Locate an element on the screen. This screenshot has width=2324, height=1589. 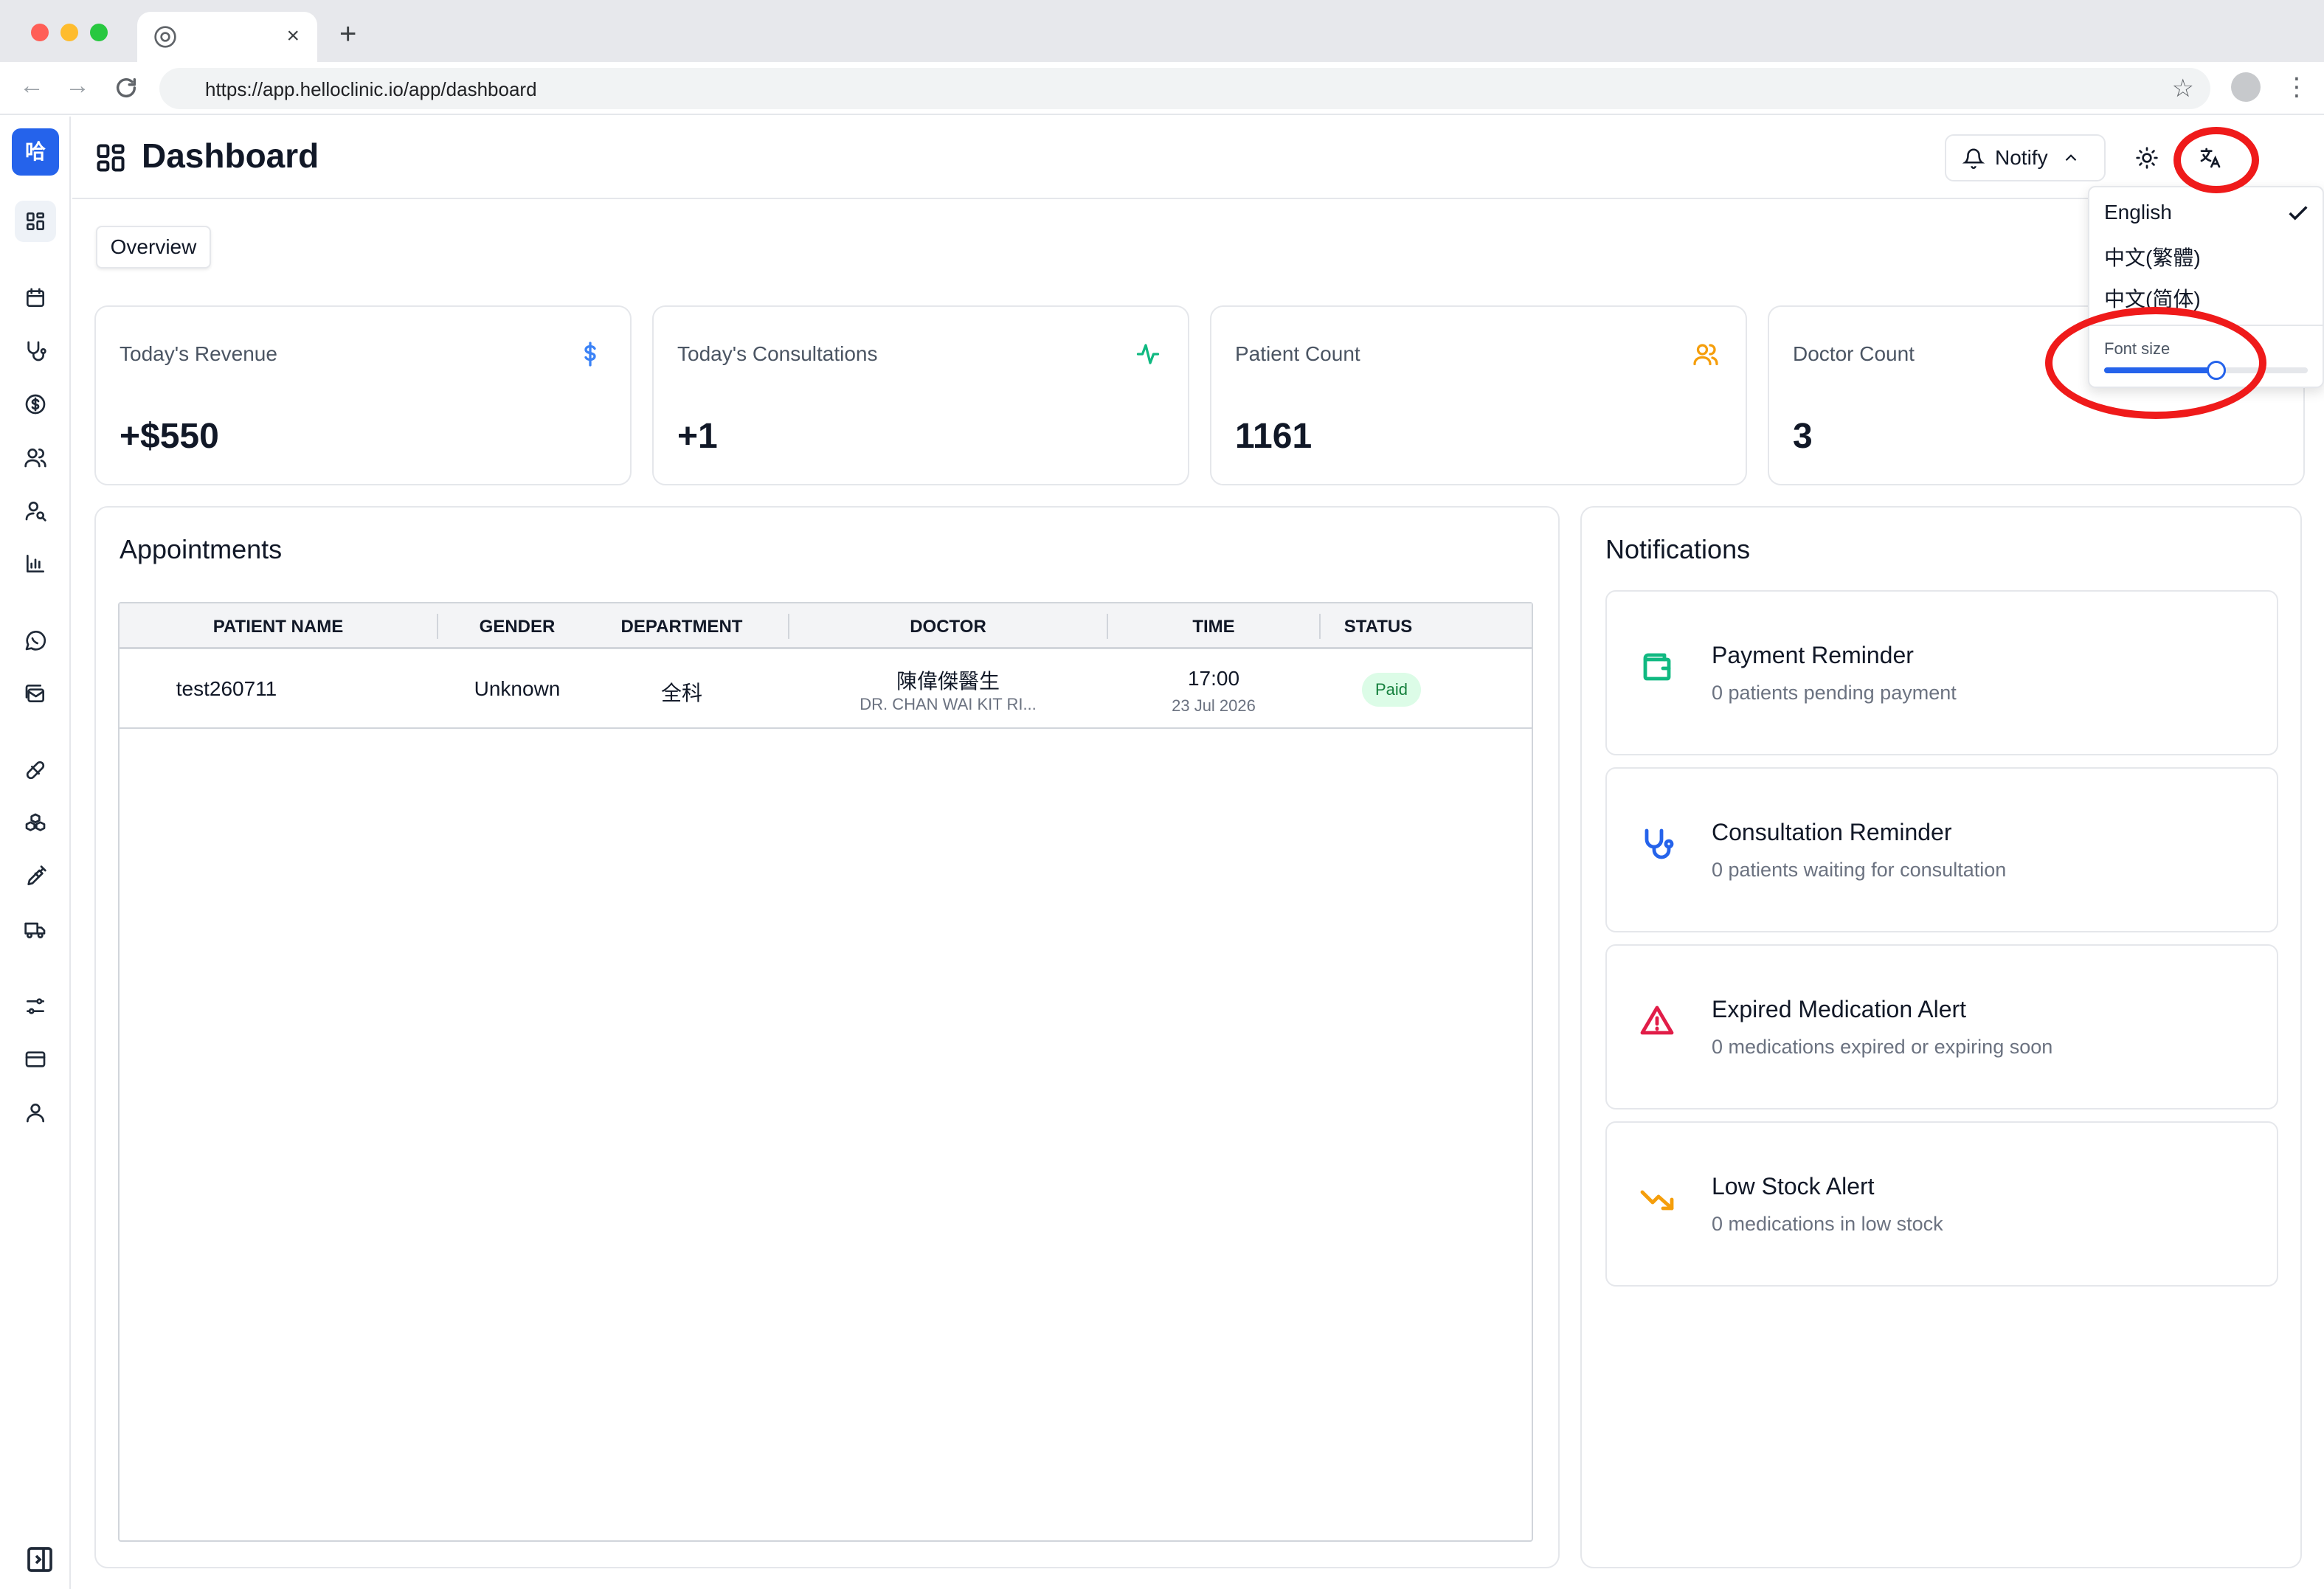
truck-icon is located at coordinates (35, 930).